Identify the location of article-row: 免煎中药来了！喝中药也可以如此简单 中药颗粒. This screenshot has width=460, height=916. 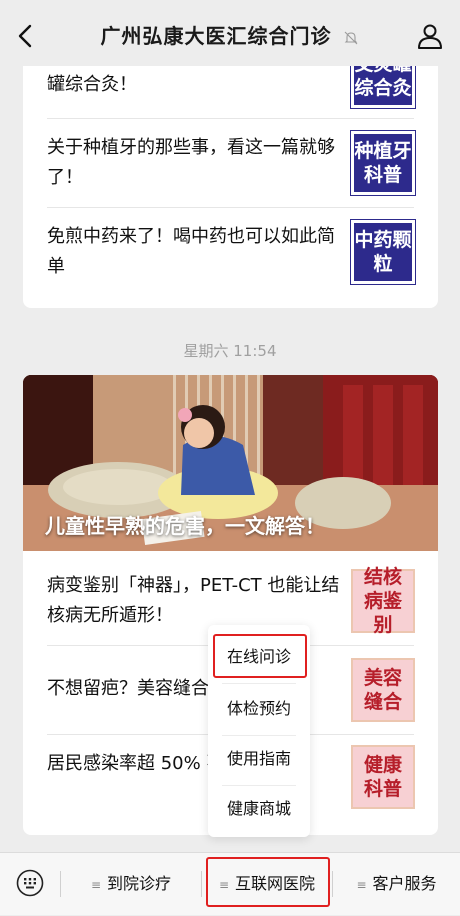
(230, 258).